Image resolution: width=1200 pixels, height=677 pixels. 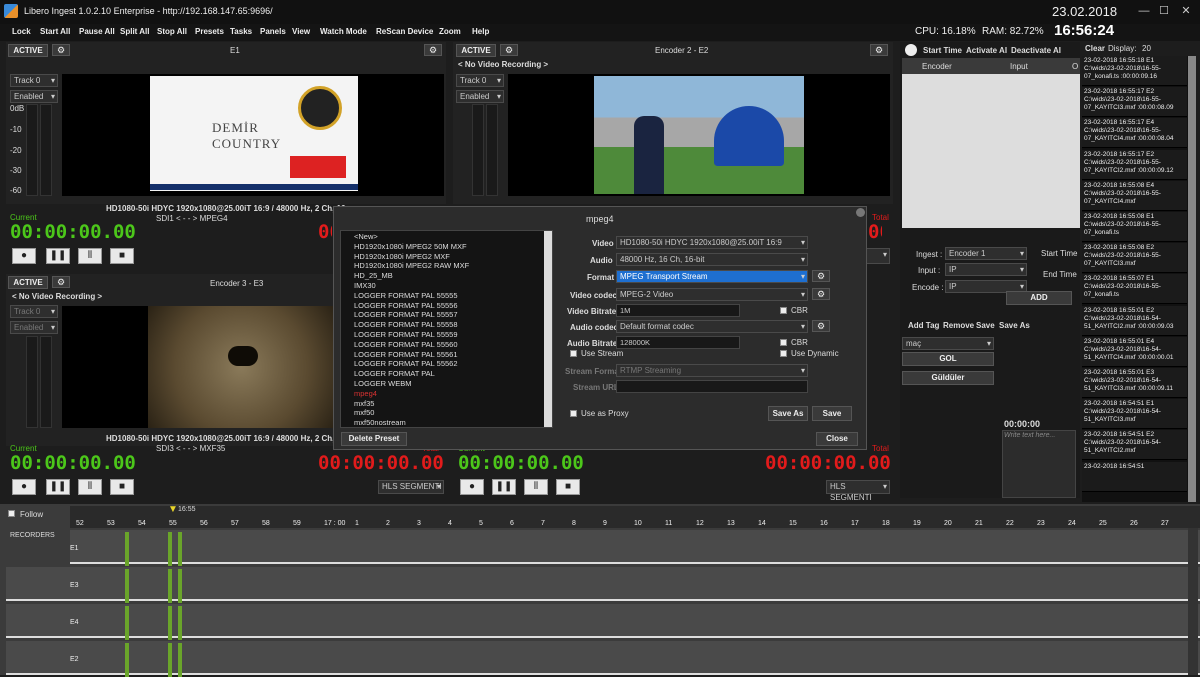 I want to click on note-textarea, so click(x=1039, y=464).